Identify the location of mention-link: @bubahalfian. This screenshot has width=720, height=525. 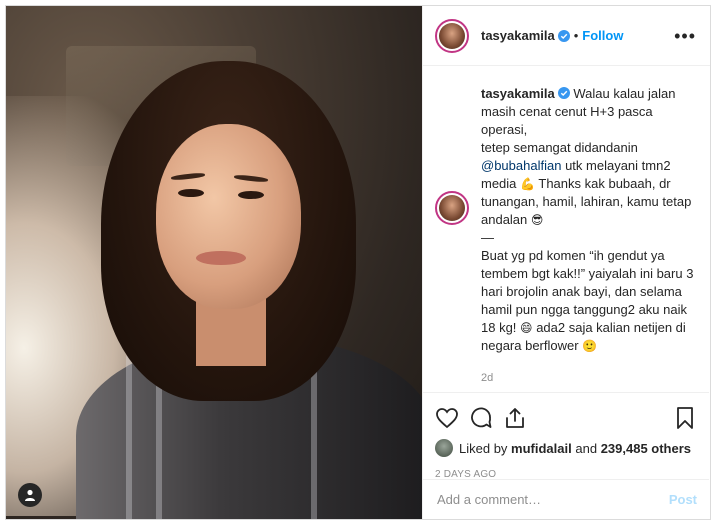
(521, 165).